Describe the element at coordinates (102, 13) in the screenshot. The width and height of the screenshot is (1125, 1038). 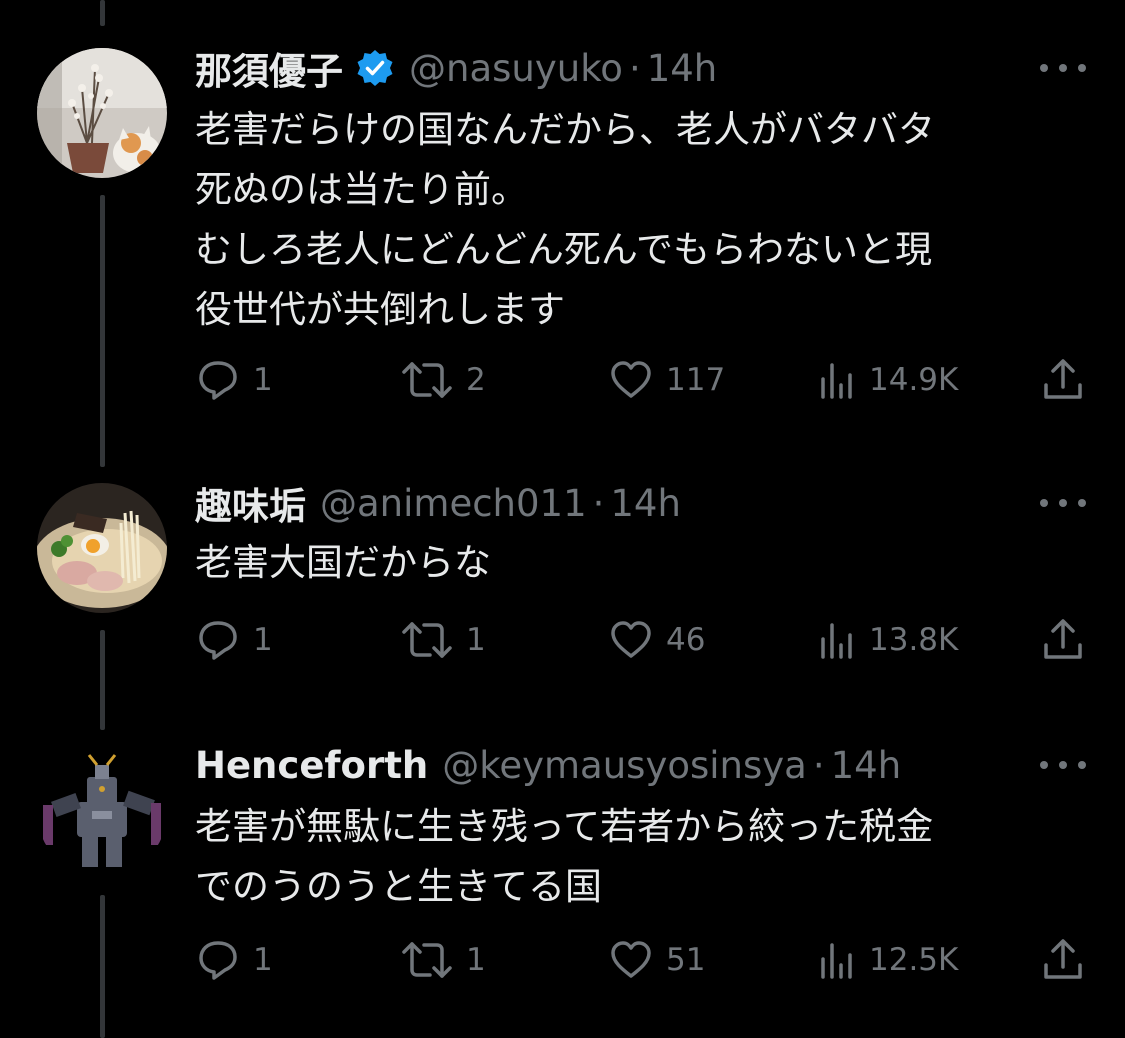
I see `thread-line-top` at that location.